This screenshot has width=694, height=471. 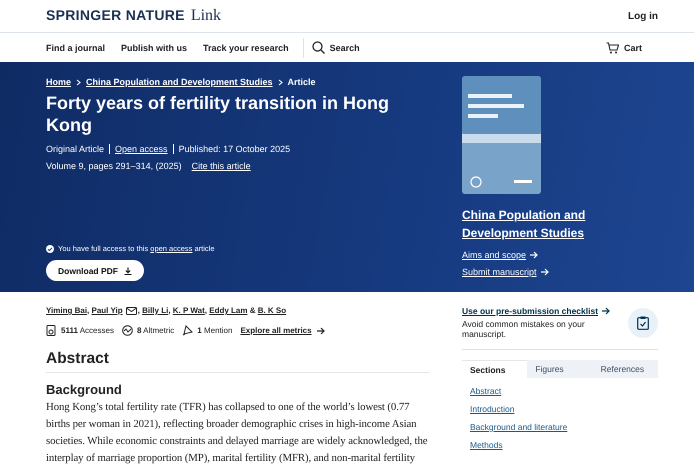 I want to click on breadcrumb-link: China Population and Development Studies, so click(x=179, y=82).